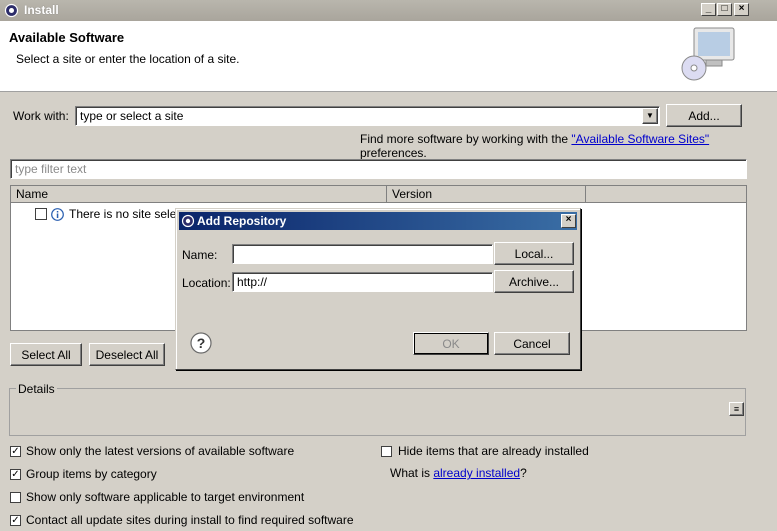 The image size is (777, 531). I want to click on deselect-all-button: Deselect All, so click(127, 354).